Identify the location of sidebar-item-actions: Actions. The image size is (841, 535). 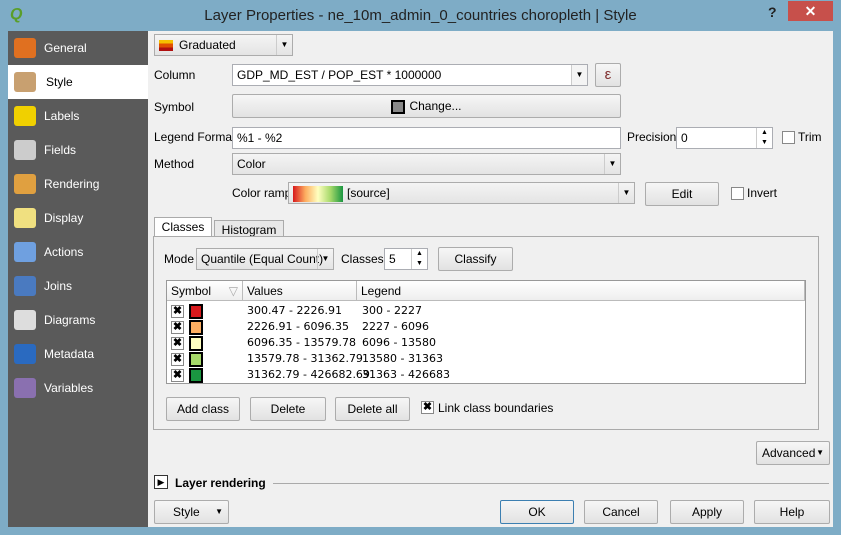
(78, 252).